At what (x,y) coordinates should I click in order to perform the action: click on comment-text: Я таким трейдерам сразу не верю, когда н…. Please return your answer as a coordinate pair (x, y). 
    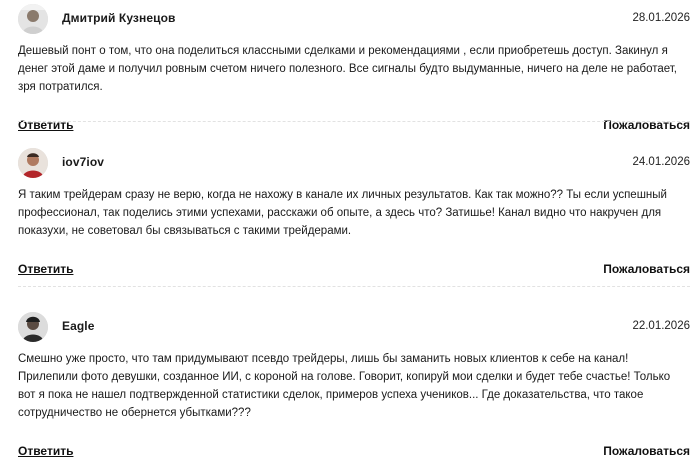
    Looking at the image, I should click on (342, 213).